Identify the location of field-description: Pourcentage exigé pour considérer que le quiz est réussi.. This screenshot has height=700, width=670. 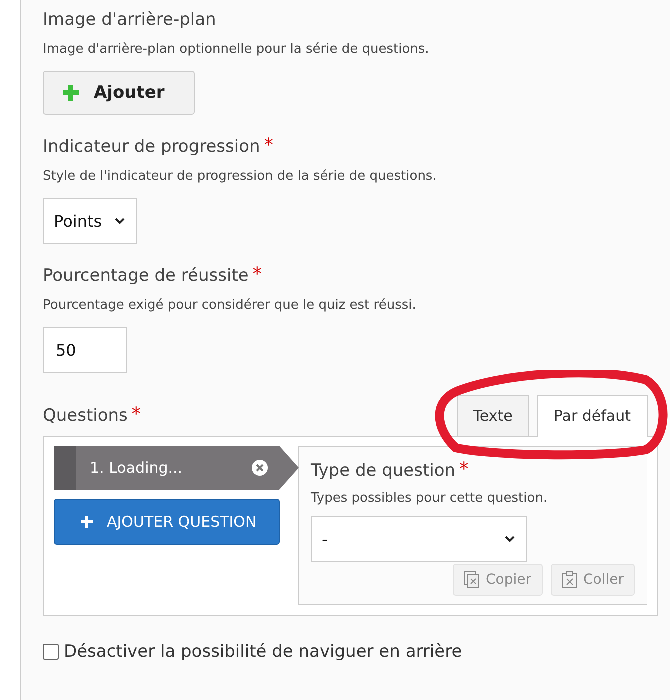
(230, 305).